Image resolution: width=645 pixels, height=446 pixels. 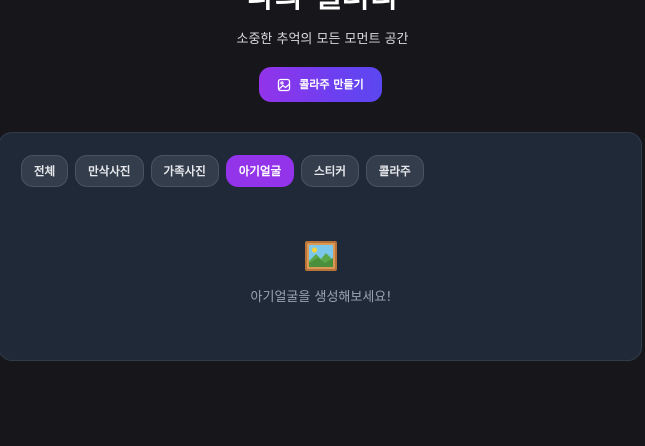 I want to click on tab-all: 전체, so click(x=45, y=171).